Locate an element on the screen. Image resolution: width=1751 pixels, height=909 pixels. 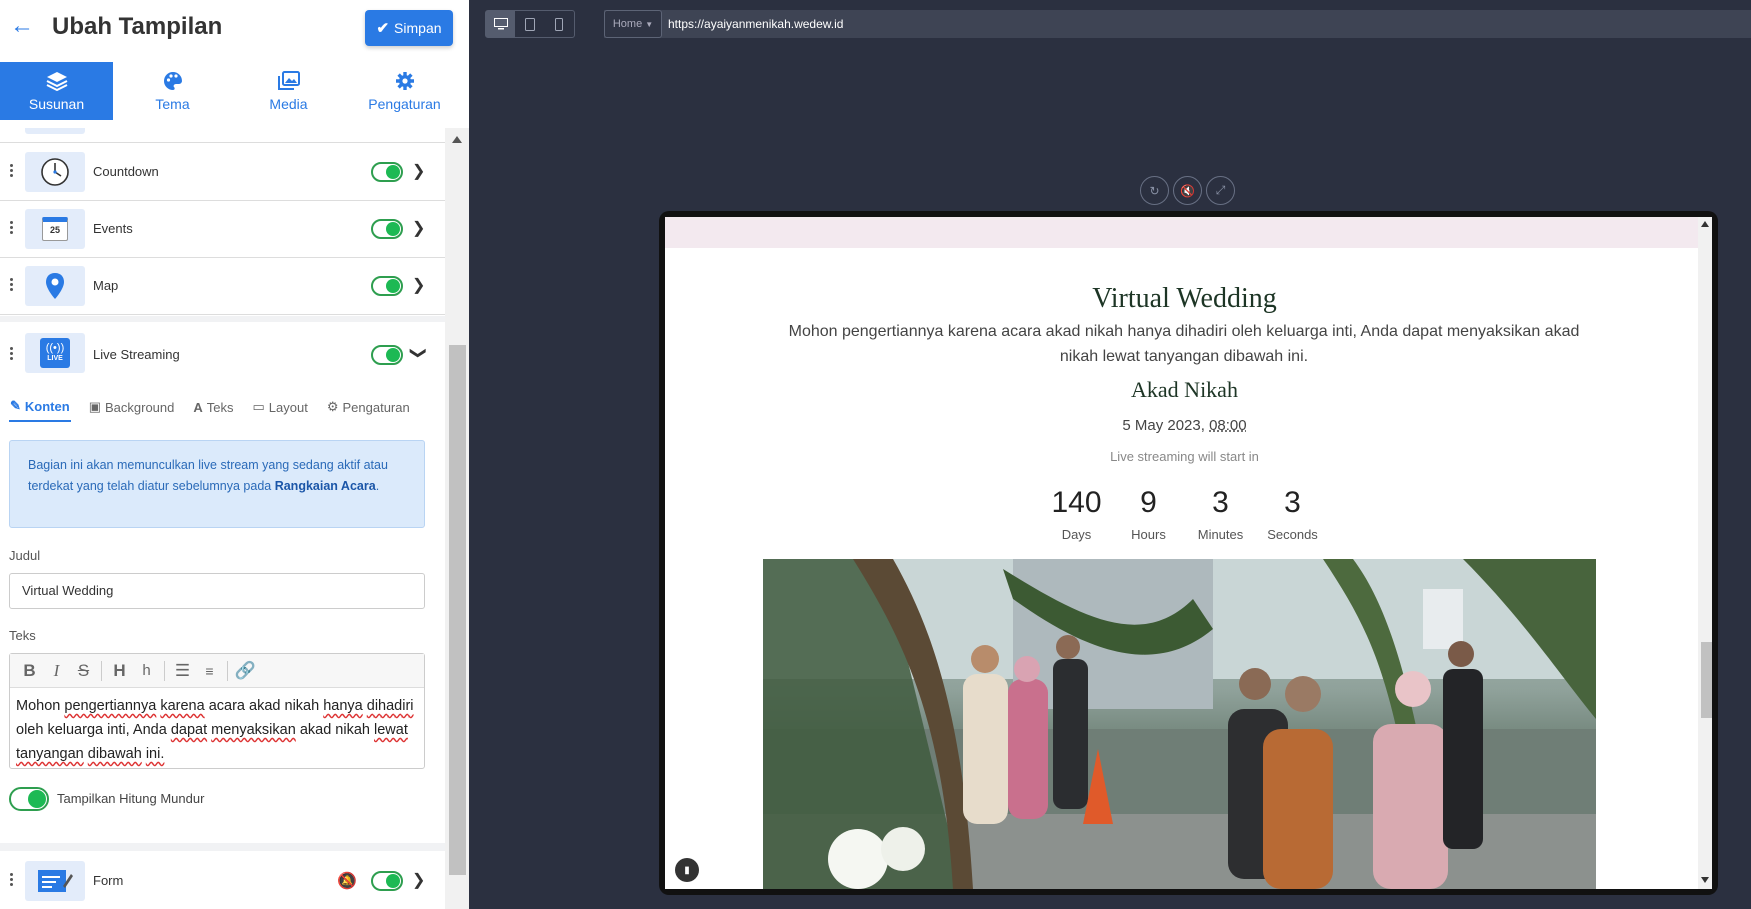
subtab-konten: ✎ Konten is located at coordinates (40, 407).